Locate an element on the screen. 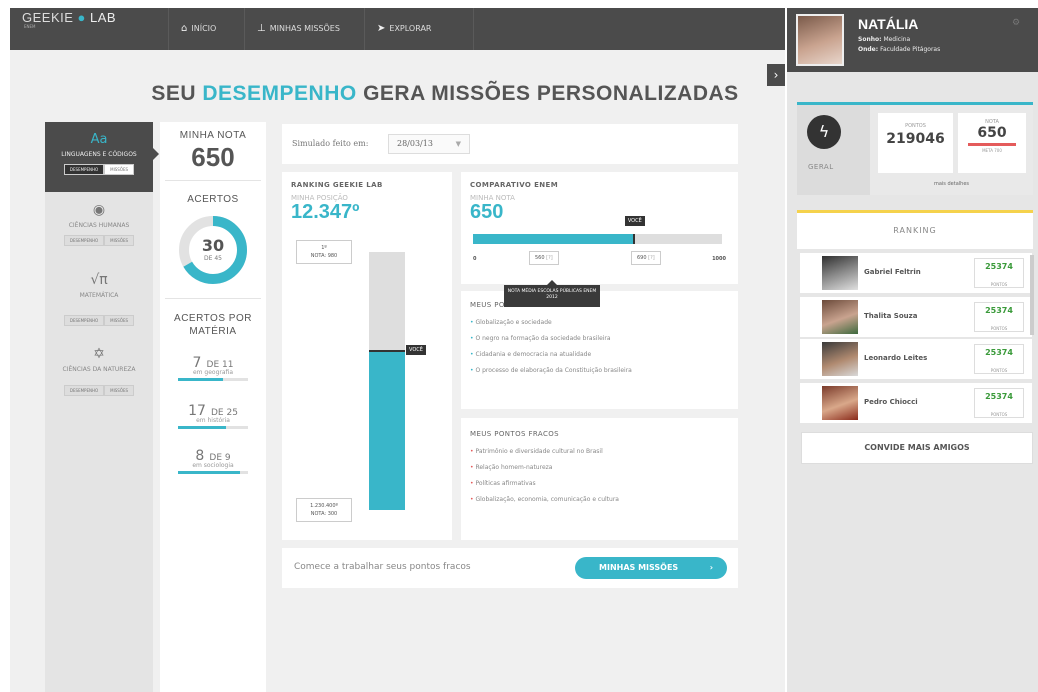  explore-icon: ➤ is located at coordinates (381, 28).